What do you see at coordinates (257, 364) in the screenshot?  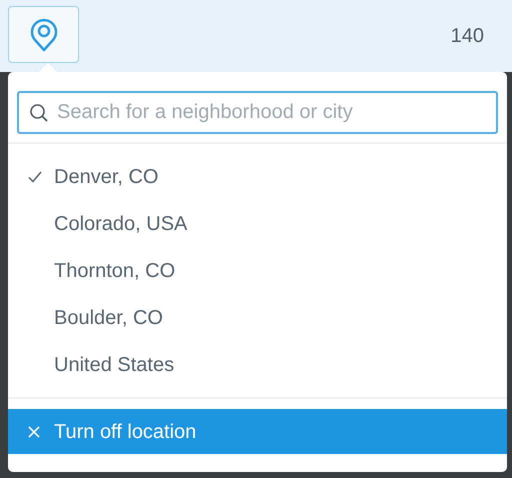 I see `location-option: United States` at bounding box center [257, 364].